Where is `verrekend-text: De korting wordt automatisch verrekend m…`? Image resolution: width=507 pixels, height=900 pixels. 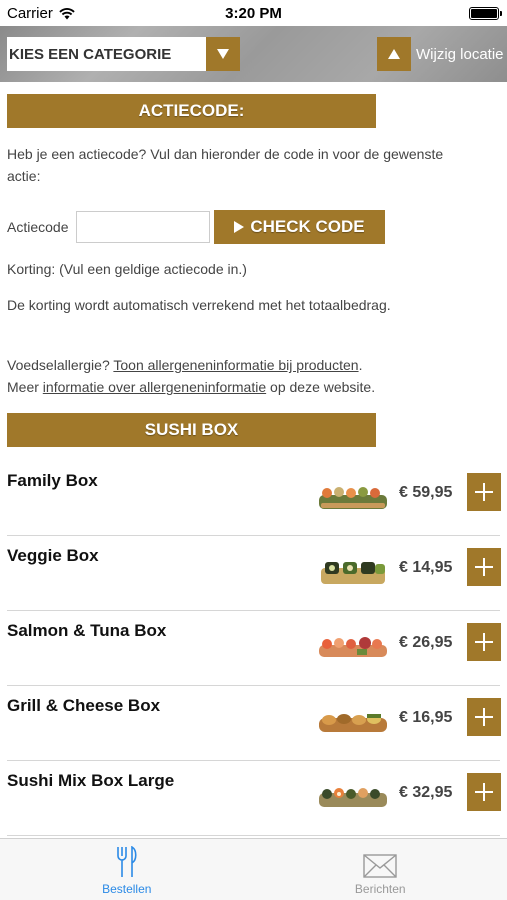
verrekend-text: De korting wordt automatisch verrekend m… is located at coordinates (199, 305).